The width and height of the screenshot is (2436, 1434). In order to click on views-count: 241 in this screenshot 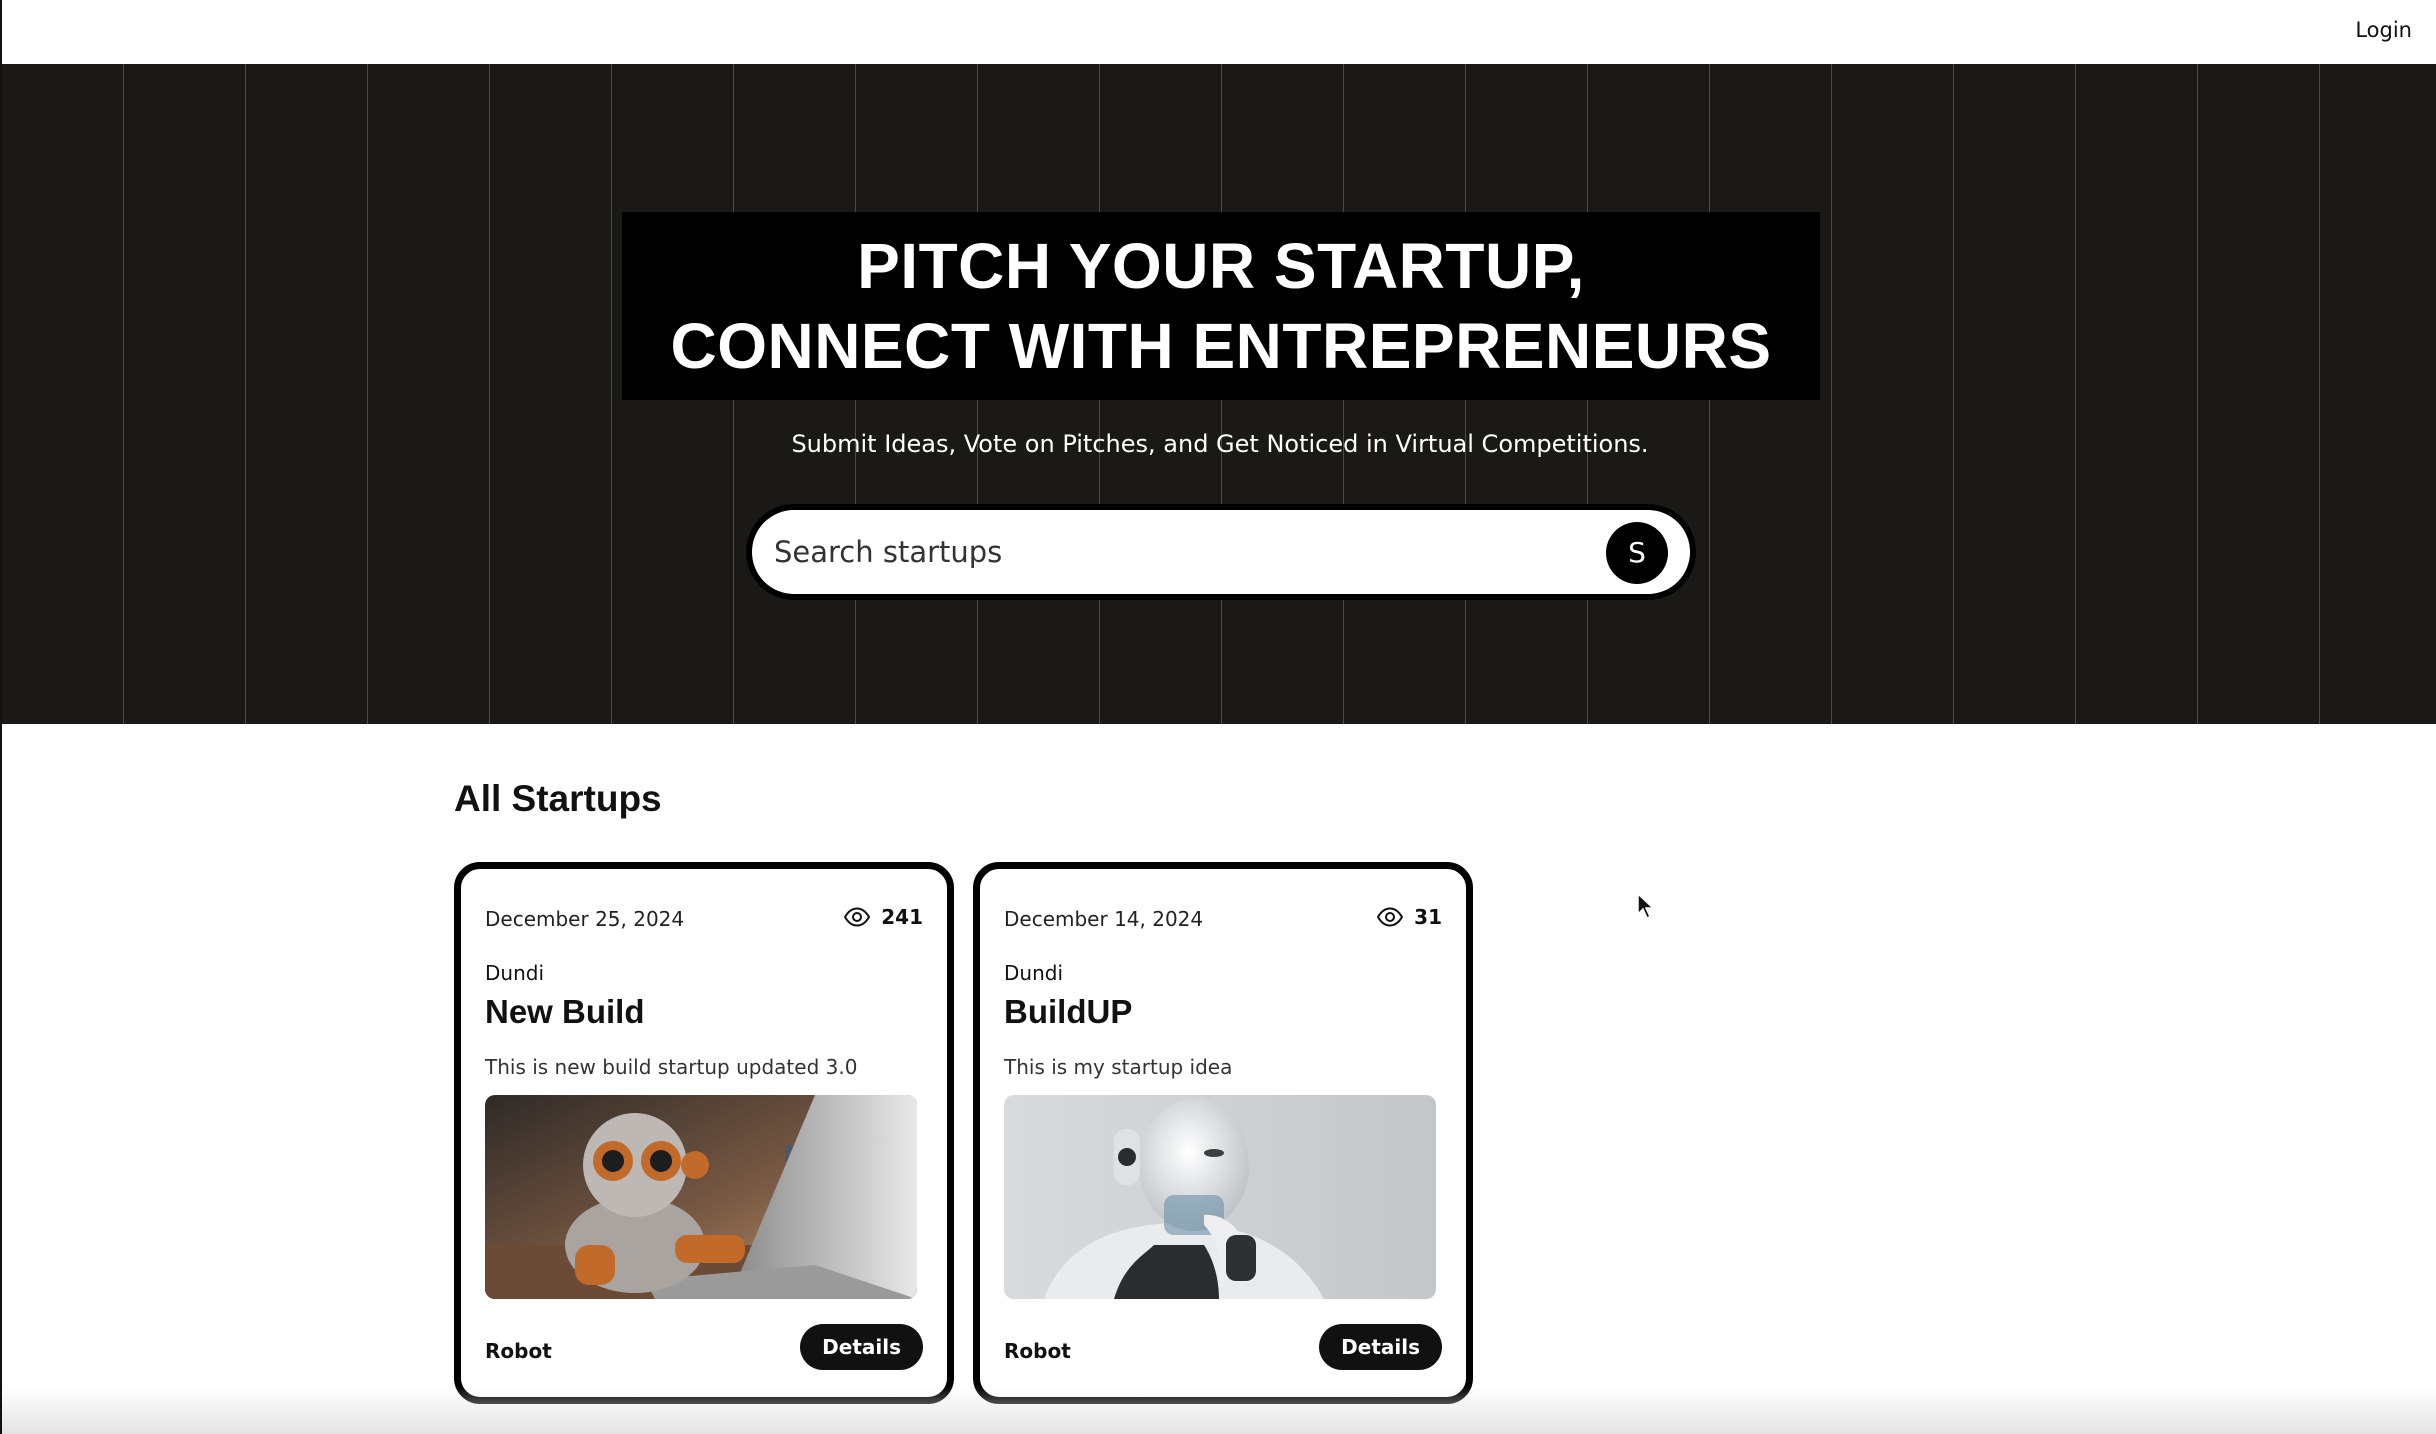, I will do `click(902, 917)`.